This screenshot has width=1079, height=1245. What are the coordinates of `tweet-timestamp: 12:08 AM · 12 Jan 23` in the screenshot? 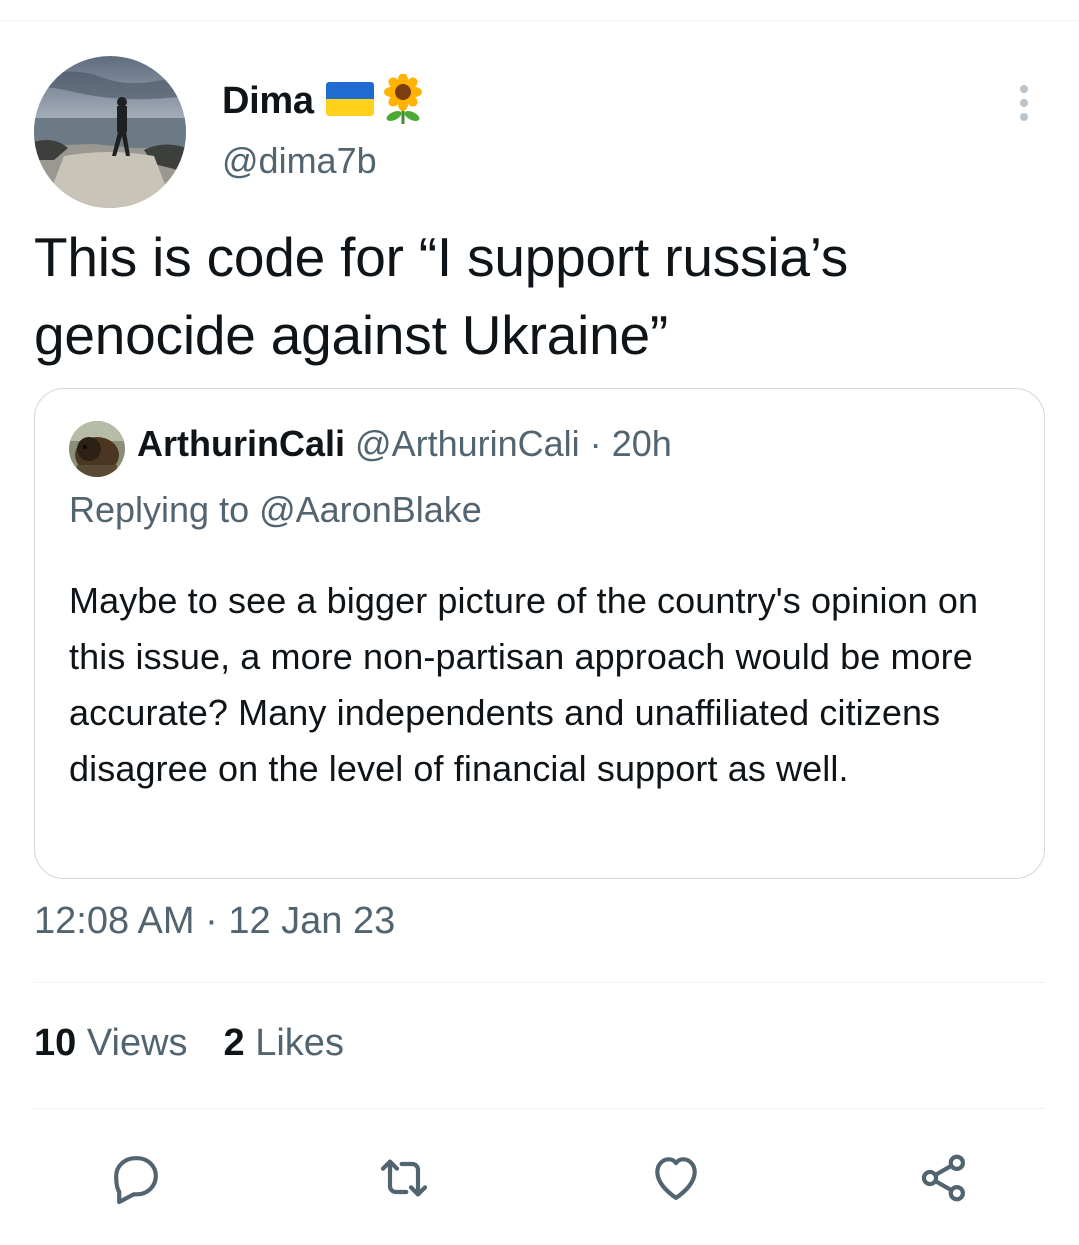 It's located at (214, 921).